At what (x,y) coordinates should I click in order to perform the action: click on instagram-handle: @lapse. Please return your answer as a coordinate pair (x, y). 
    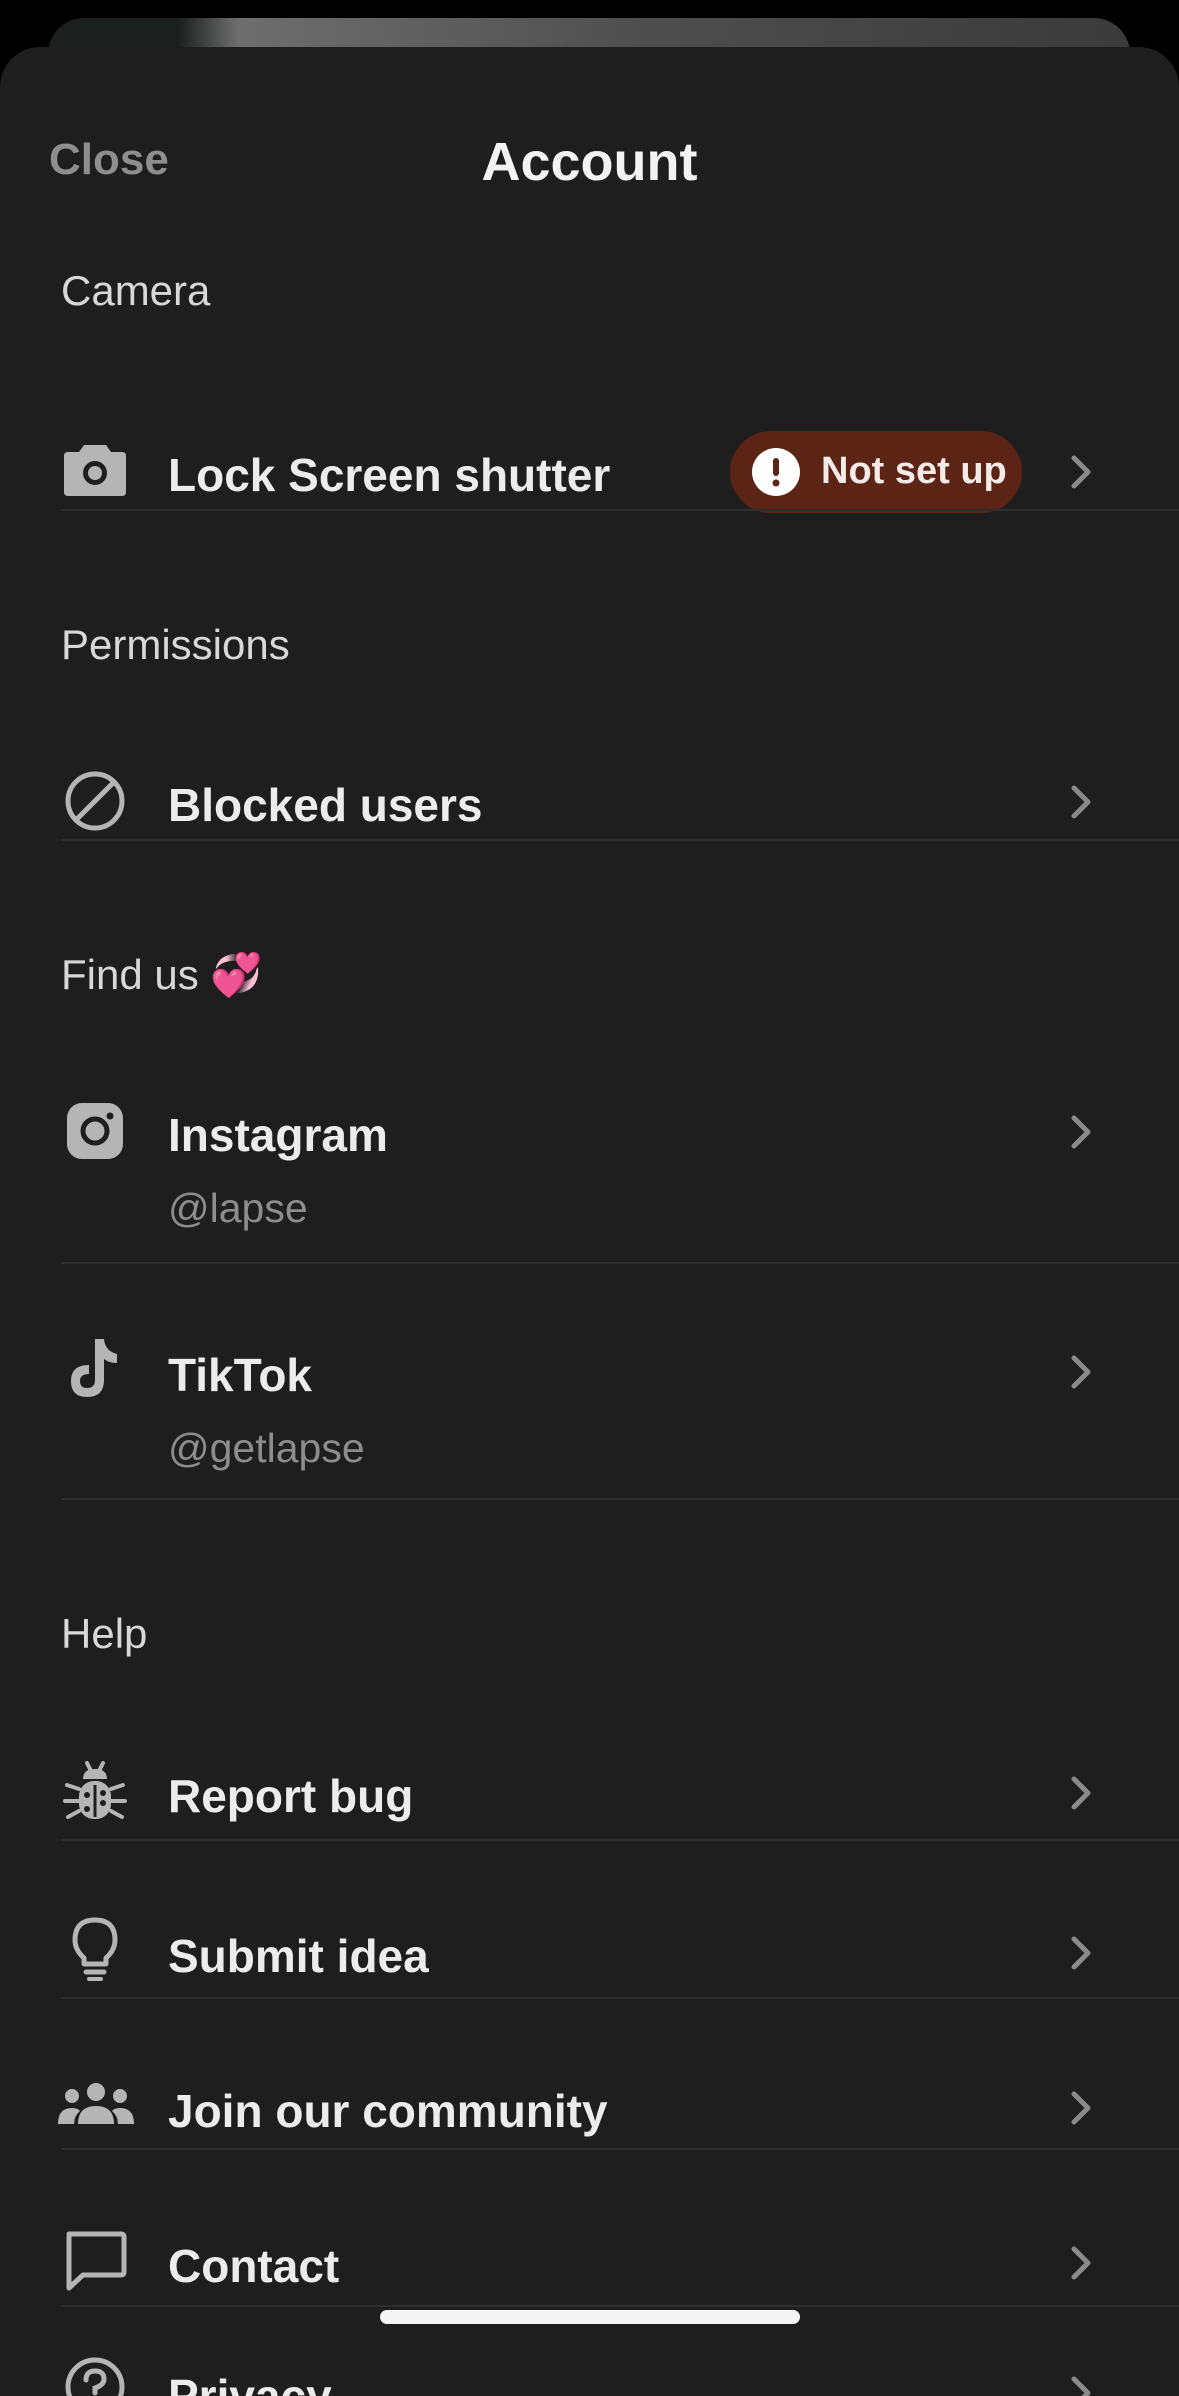
    Looking at the image, I should click on (238, 1208).